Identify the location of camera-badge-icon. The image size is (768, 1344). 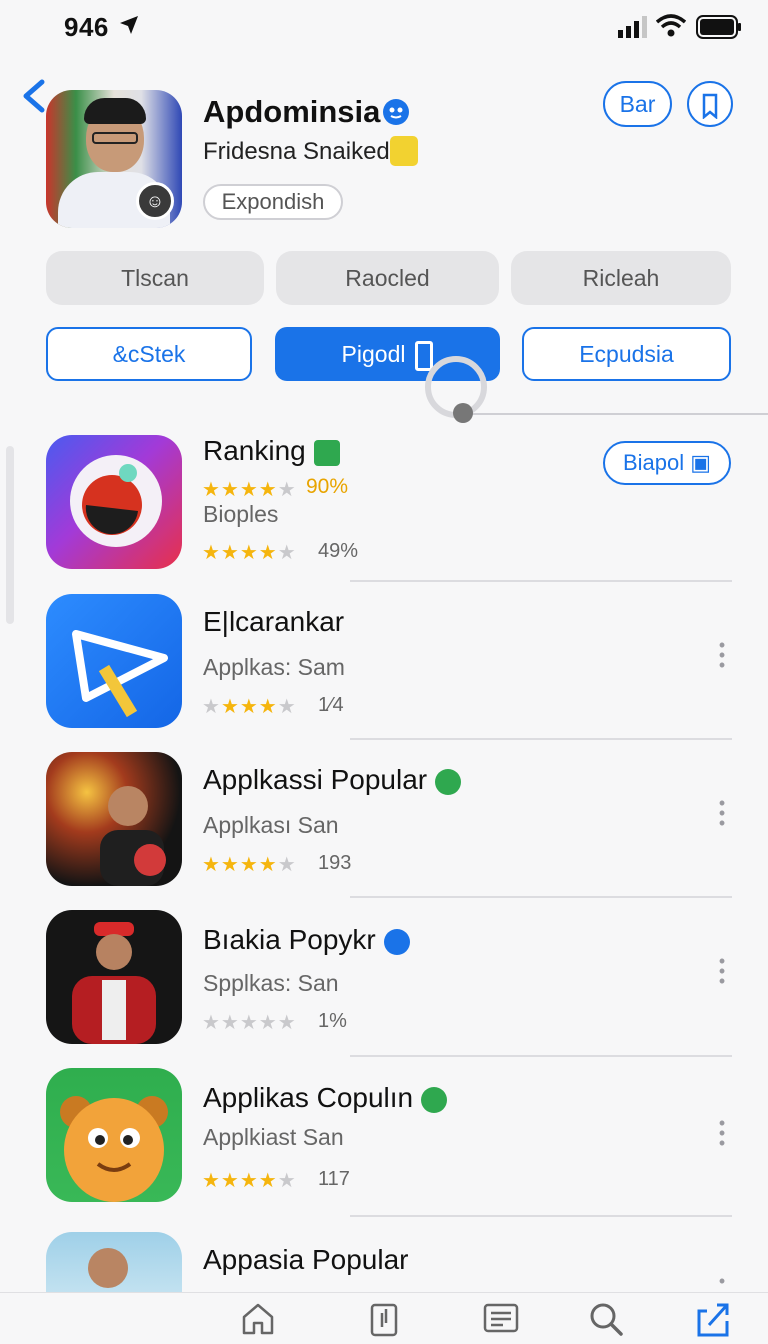
(448, 781).